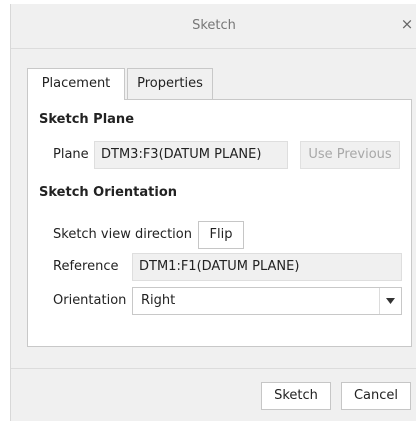 The image size is (416, 421). I want to click on cancel-button: Cancel, so click(376, 396).